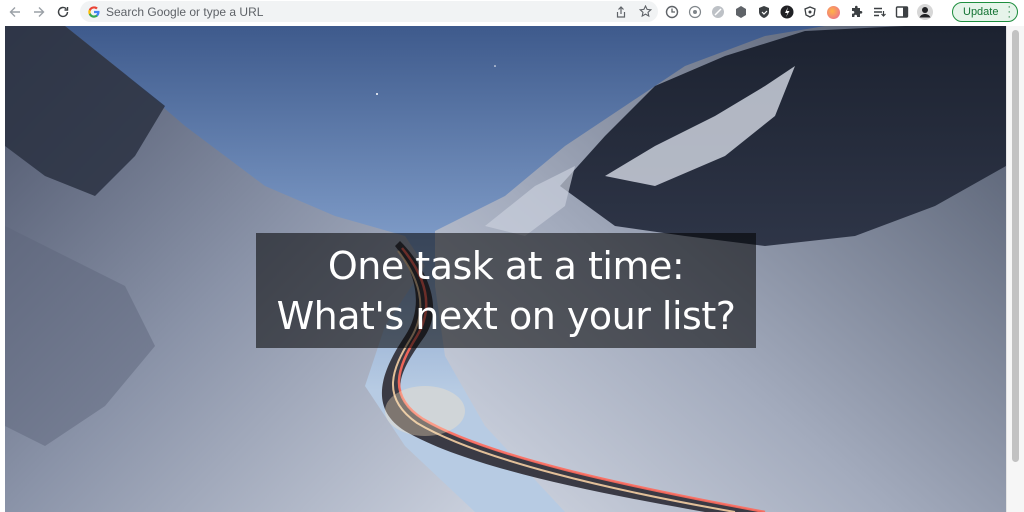 This screenshot has height=512, width=1024. Describe the element at coordinates (787, 12) in the screenshot. I see `extension-6-icon` at that location.